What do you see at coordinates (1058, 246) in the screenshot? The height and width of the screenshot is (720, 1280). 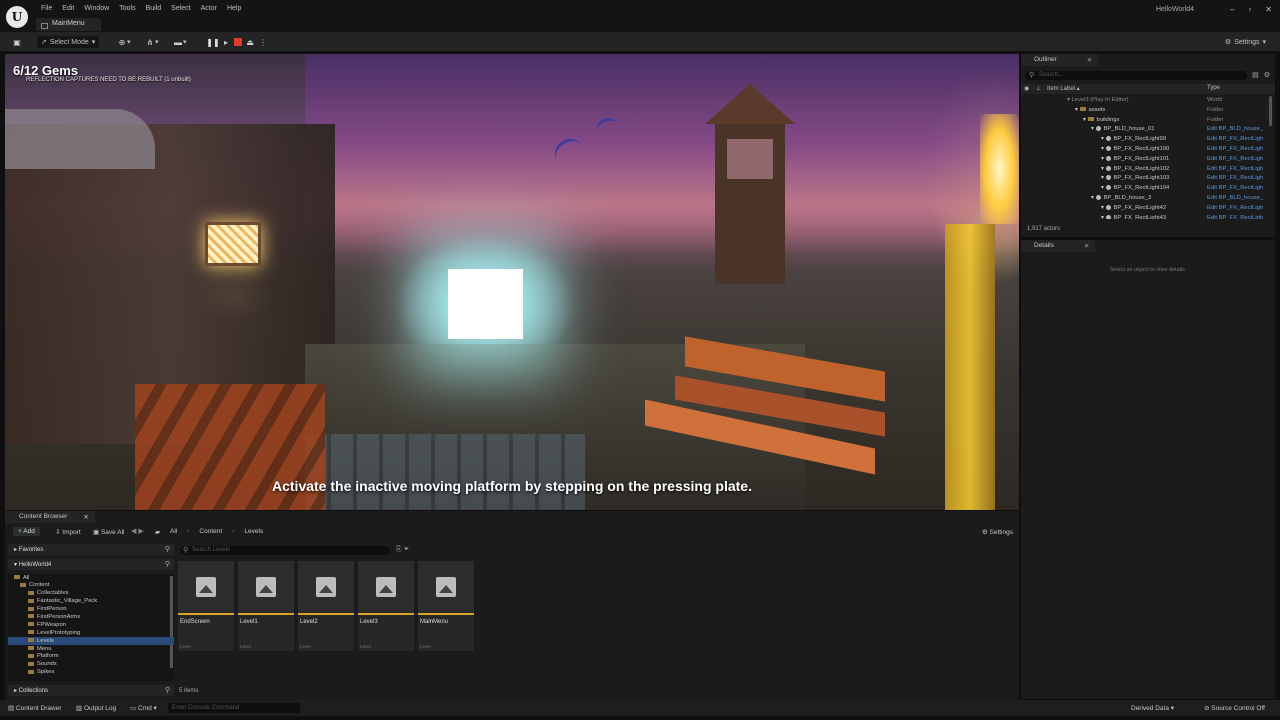 I see `details-tab: Details ✕` at bounding box center [1058, 246].